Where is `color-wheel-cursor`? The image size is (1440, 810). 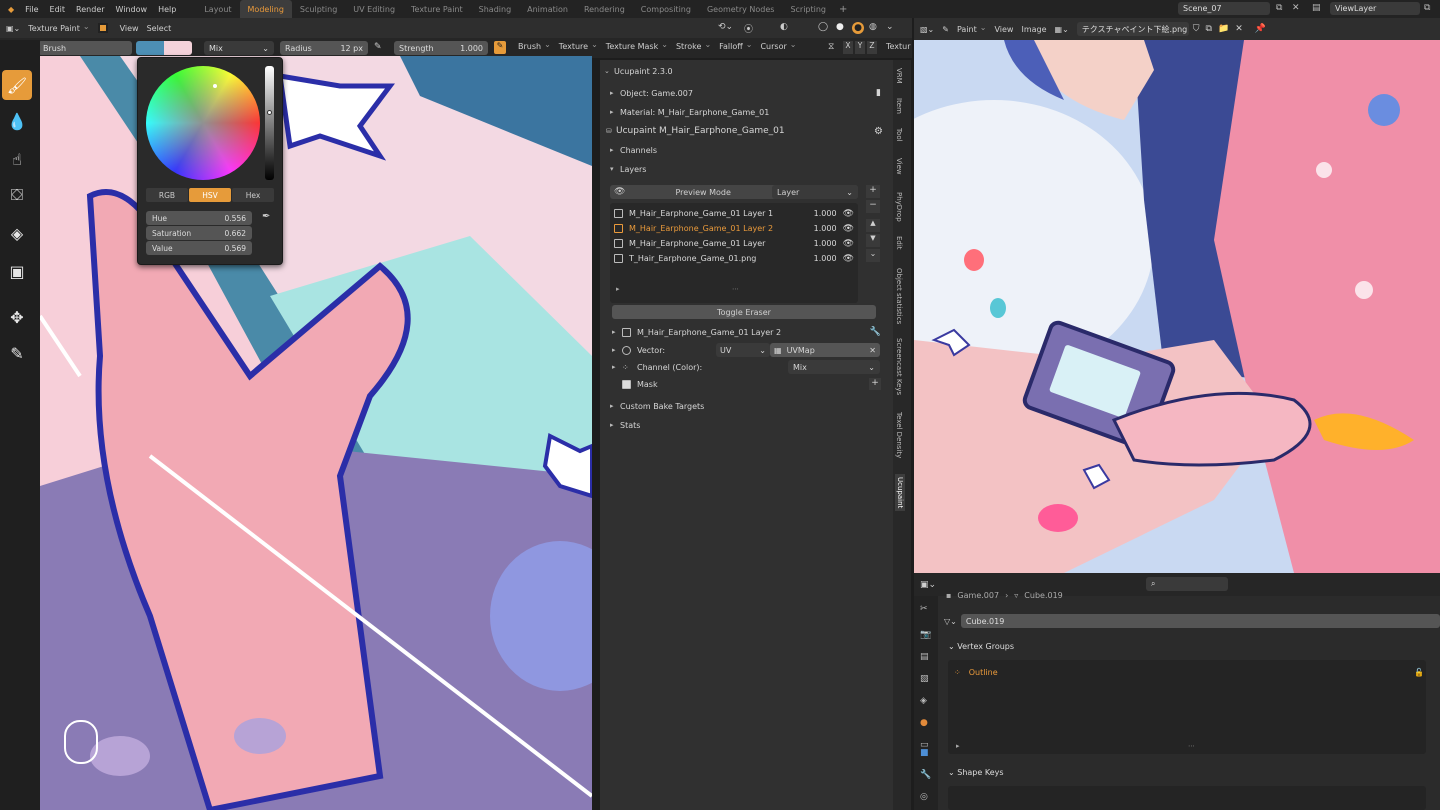
color-wheel-cursor is located at coordinates (215, 86).